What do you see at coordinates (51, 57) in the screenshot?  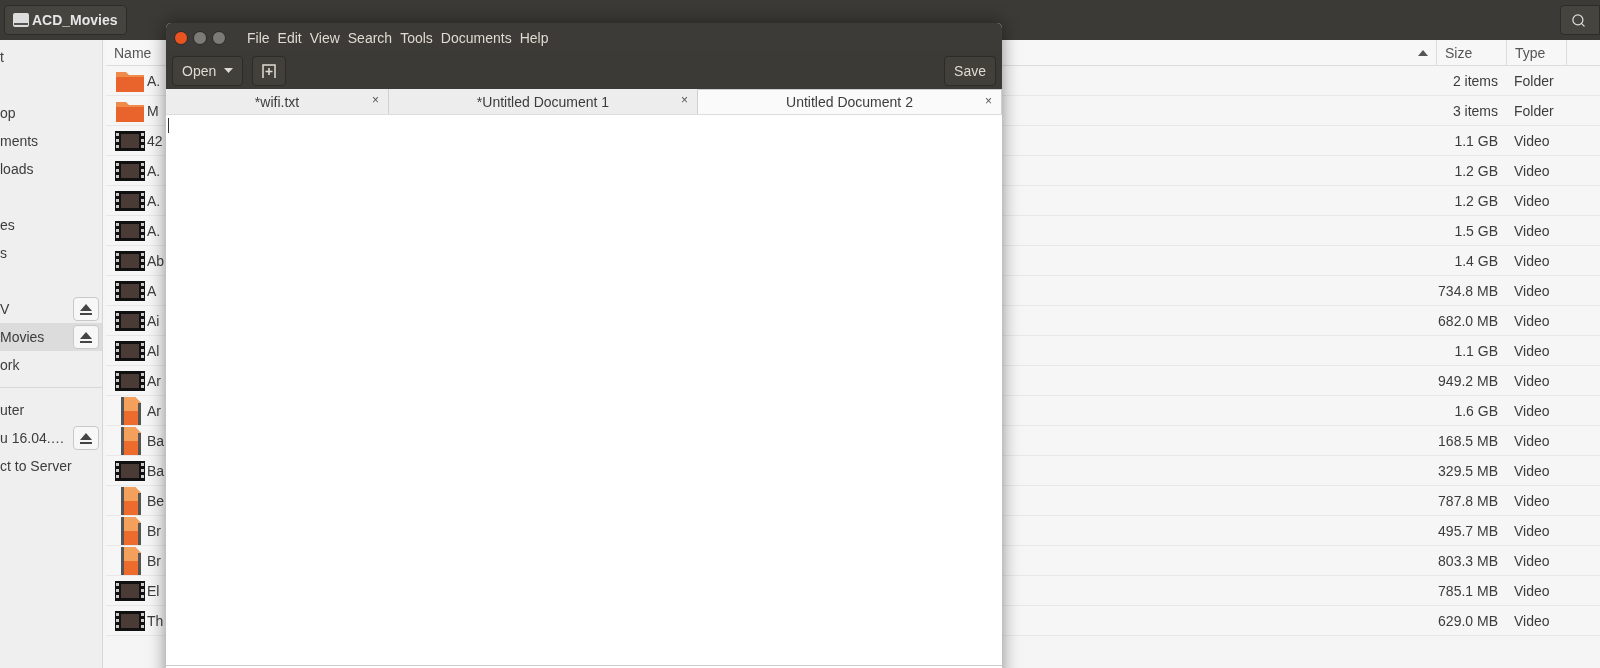 I see `sidebar-item: t` at bounding box center [51, 57].